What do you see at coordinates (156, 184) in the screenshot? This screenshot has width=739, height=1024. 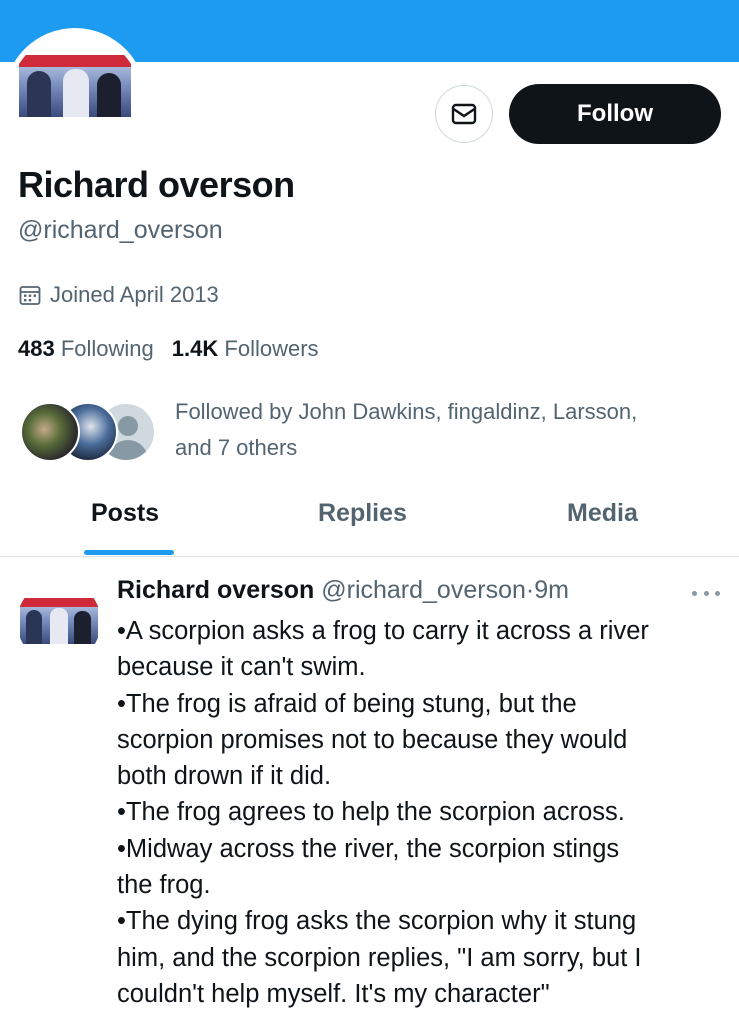 I see `display-name: Richard overson` at bounding box center [156, 184].